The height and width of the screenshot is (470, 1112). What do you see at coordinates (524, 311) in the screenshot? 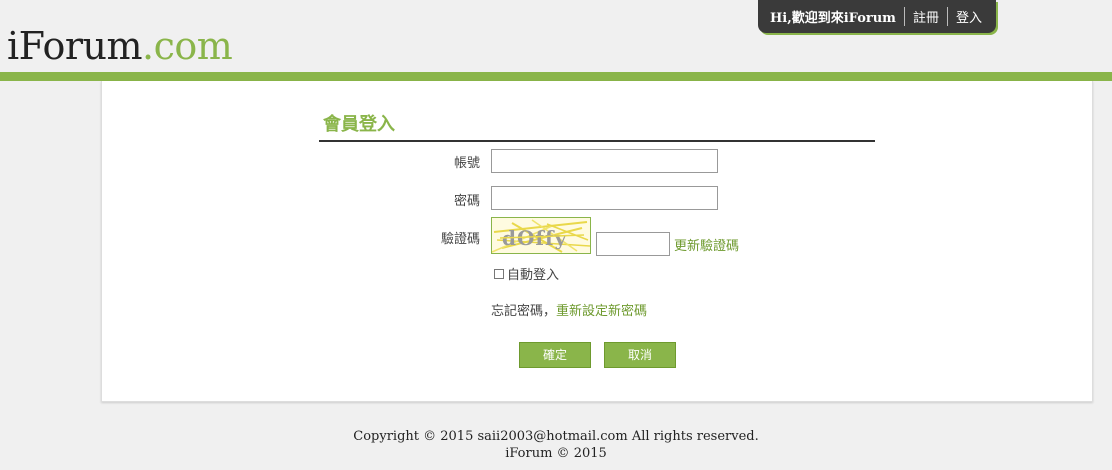
I see `forgot-password-text: 忘記密碼，` at bounding box center [524, 311].